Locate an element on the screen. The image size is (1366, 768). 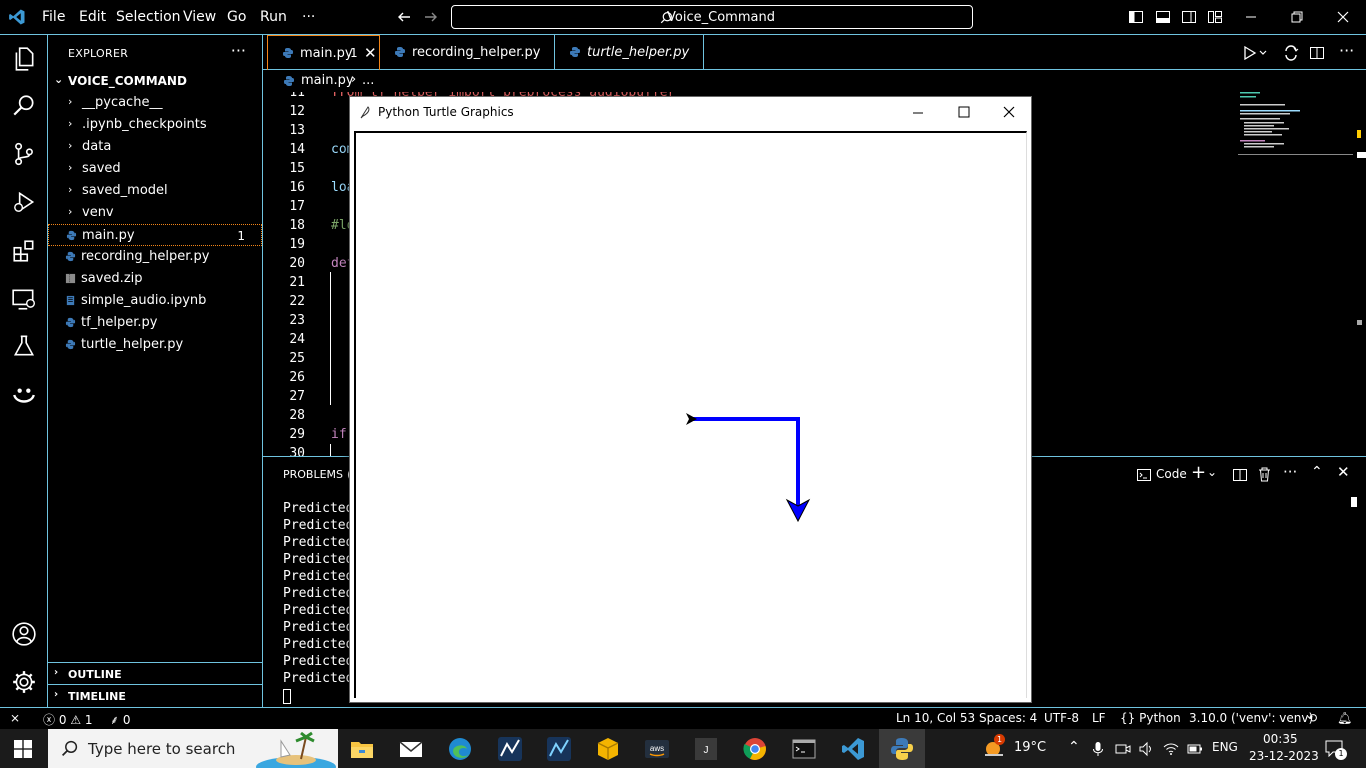
outline-section: › OUTLINE is located at coordinates (155, 673).